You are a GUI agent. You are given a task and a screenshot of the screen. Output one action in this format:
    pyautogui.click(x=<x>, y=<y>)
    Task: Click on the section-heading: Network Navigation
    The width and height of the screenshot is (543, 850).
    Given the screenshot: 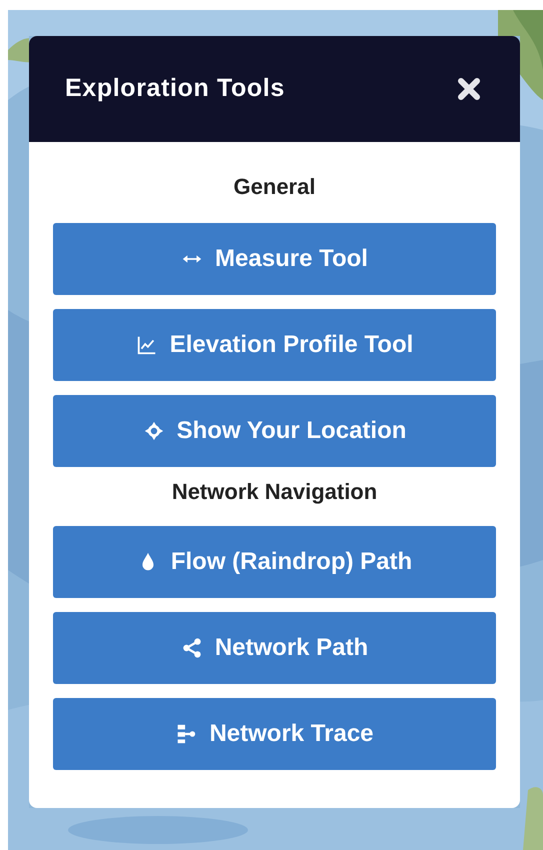 What is the action you would take?
    pyautogui.click(x=274, y=492)
    